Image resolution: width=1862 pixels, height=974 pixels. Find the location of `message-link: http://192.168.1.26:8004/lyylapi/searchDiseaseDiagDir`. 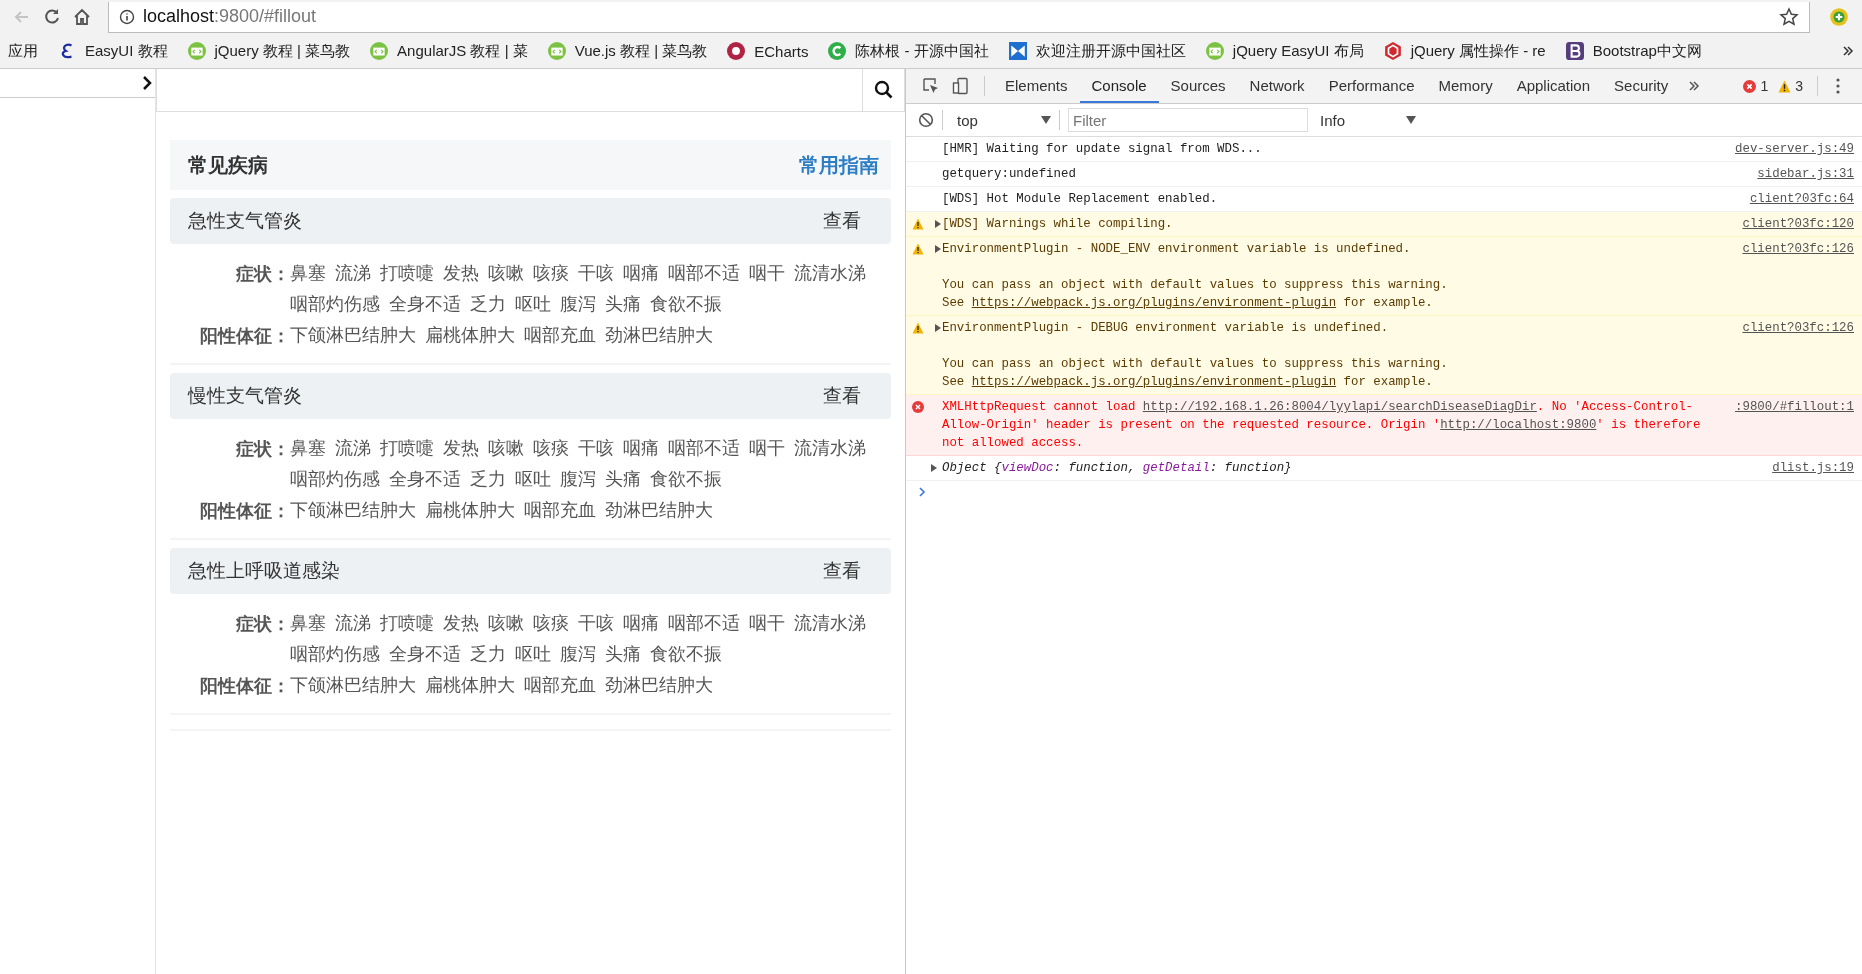

message-link: http://192.168.1.26:8004/lyylapi/searchDiseaseDiagDir is located at coordinates (1339, 407).